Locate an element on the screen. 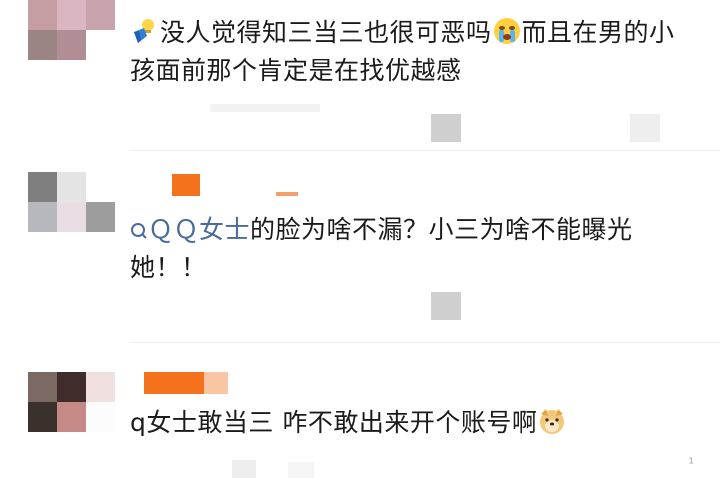  comment-text: q女士敢当三 咋不敢出来开个账号啊 is located at coordinates (410, 423).